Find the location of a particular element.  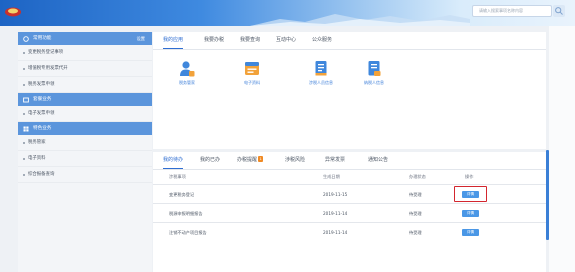

tab-file-tax: 我要办税 is located at coordinates (214, 40).